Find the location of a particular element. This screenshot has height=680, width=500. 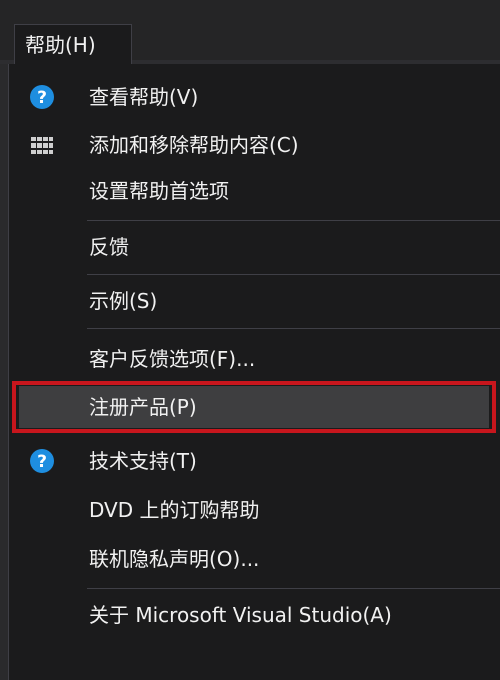

menu-item-label: DVD 上的订购帮助 is located at coordinates (174, 510).